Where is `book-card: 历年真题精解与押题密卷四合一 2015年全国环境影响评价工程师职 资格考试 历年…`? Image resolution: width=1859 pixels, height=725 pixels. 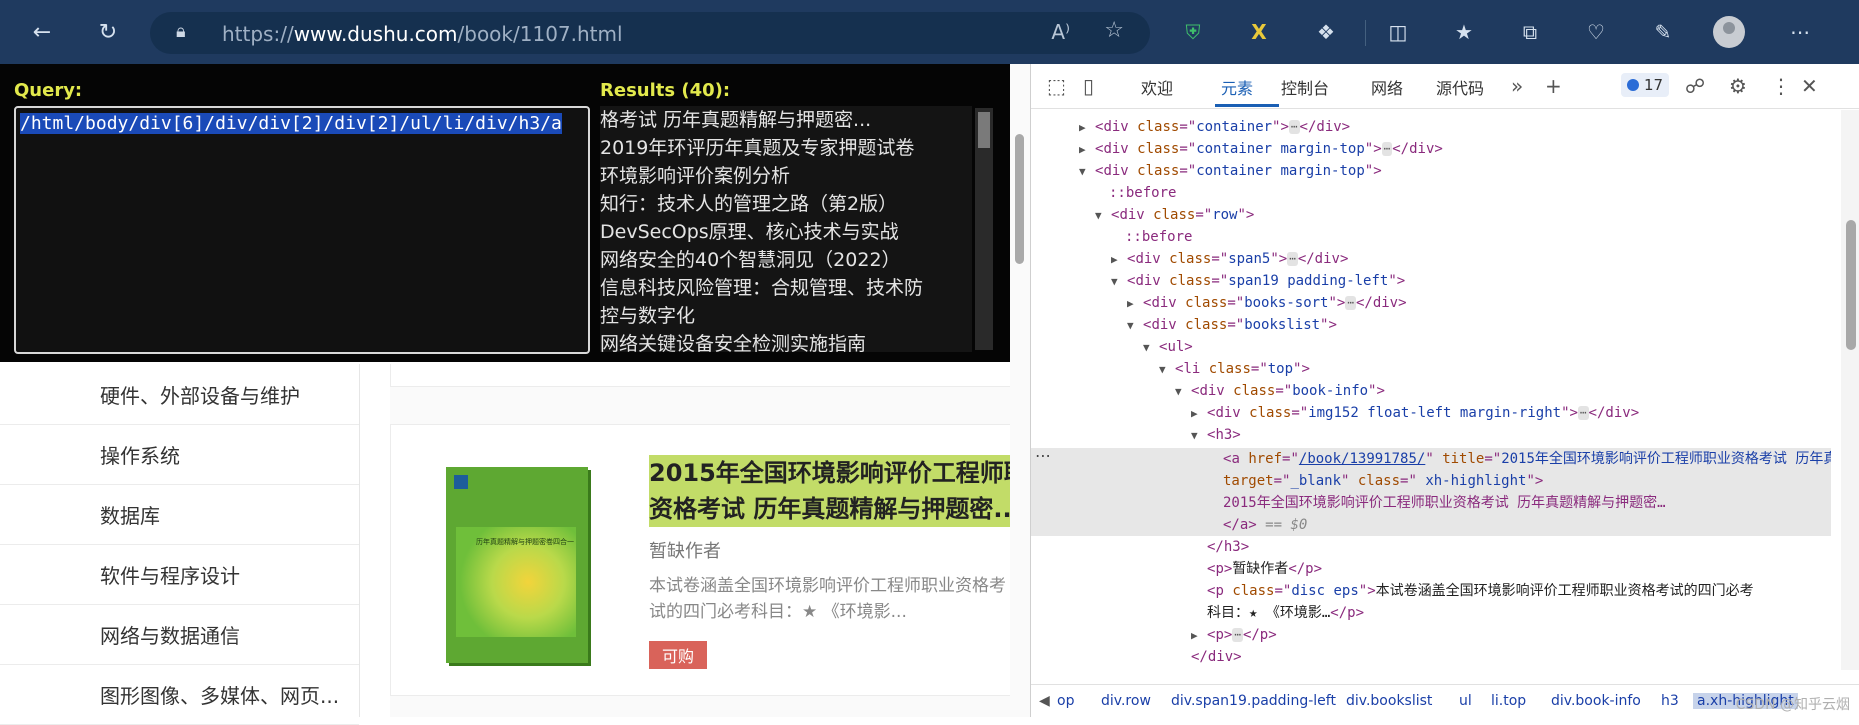
book-card: 历年真题精解与押题密卷四合一 2015年全国环境影响评价工程师职 资格考试 历年… is located at coordinates (701, 560).